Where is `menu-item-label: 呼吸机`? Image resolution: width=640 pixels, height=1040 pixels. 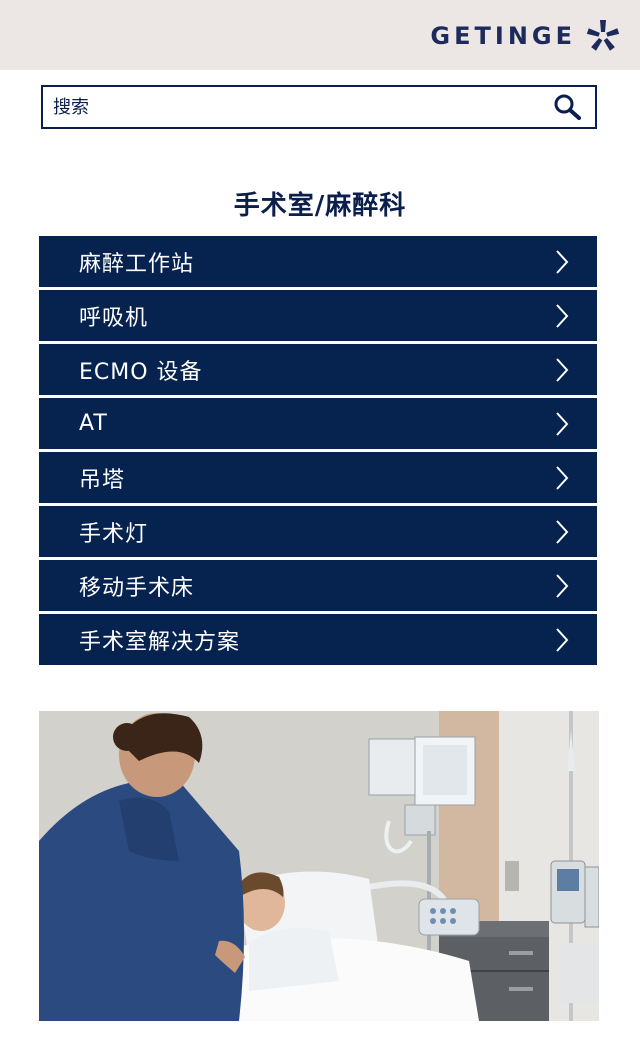
menu-item-label: 呼吸机 is located at coordinates (114, 318).